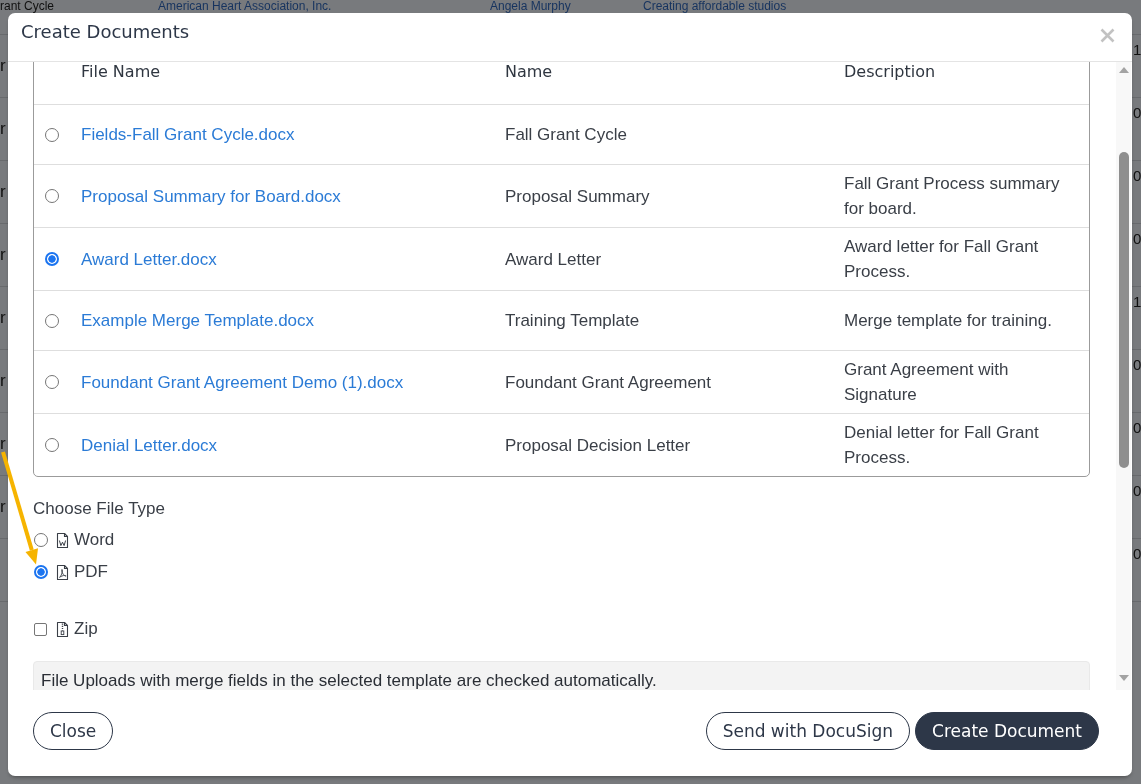 This screenshot has width=1141, height=784. Describe the element at coordinates (942, 259) in the screenshot. I see `template-description: Award letter for Fall Grant Process.` at that location.